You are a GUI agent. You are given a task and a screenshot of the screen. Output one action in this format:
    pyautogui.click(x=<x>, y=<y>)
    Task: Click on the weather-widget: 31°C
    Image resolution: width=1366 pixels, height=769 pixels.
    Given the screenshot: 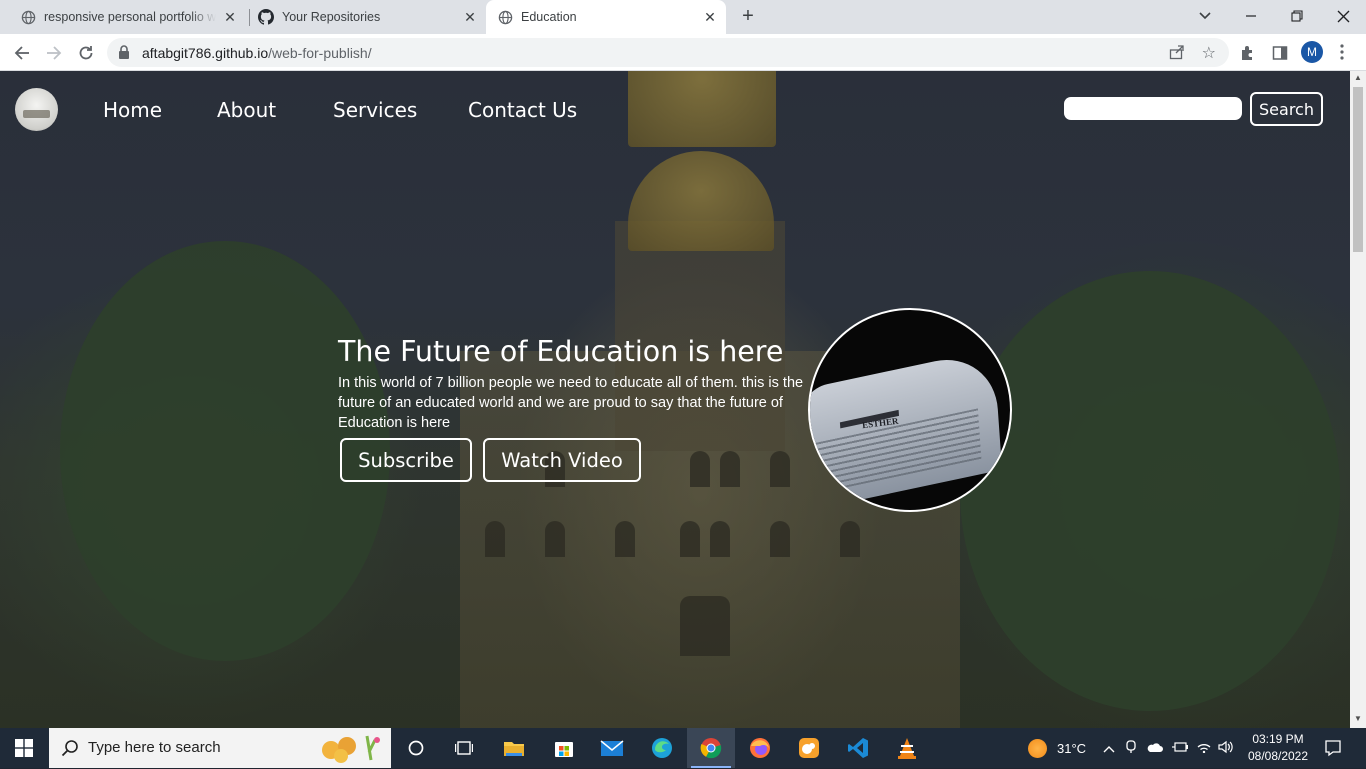 What is the action you would take?
    pyautogui.click(x=1057, y=748)
    